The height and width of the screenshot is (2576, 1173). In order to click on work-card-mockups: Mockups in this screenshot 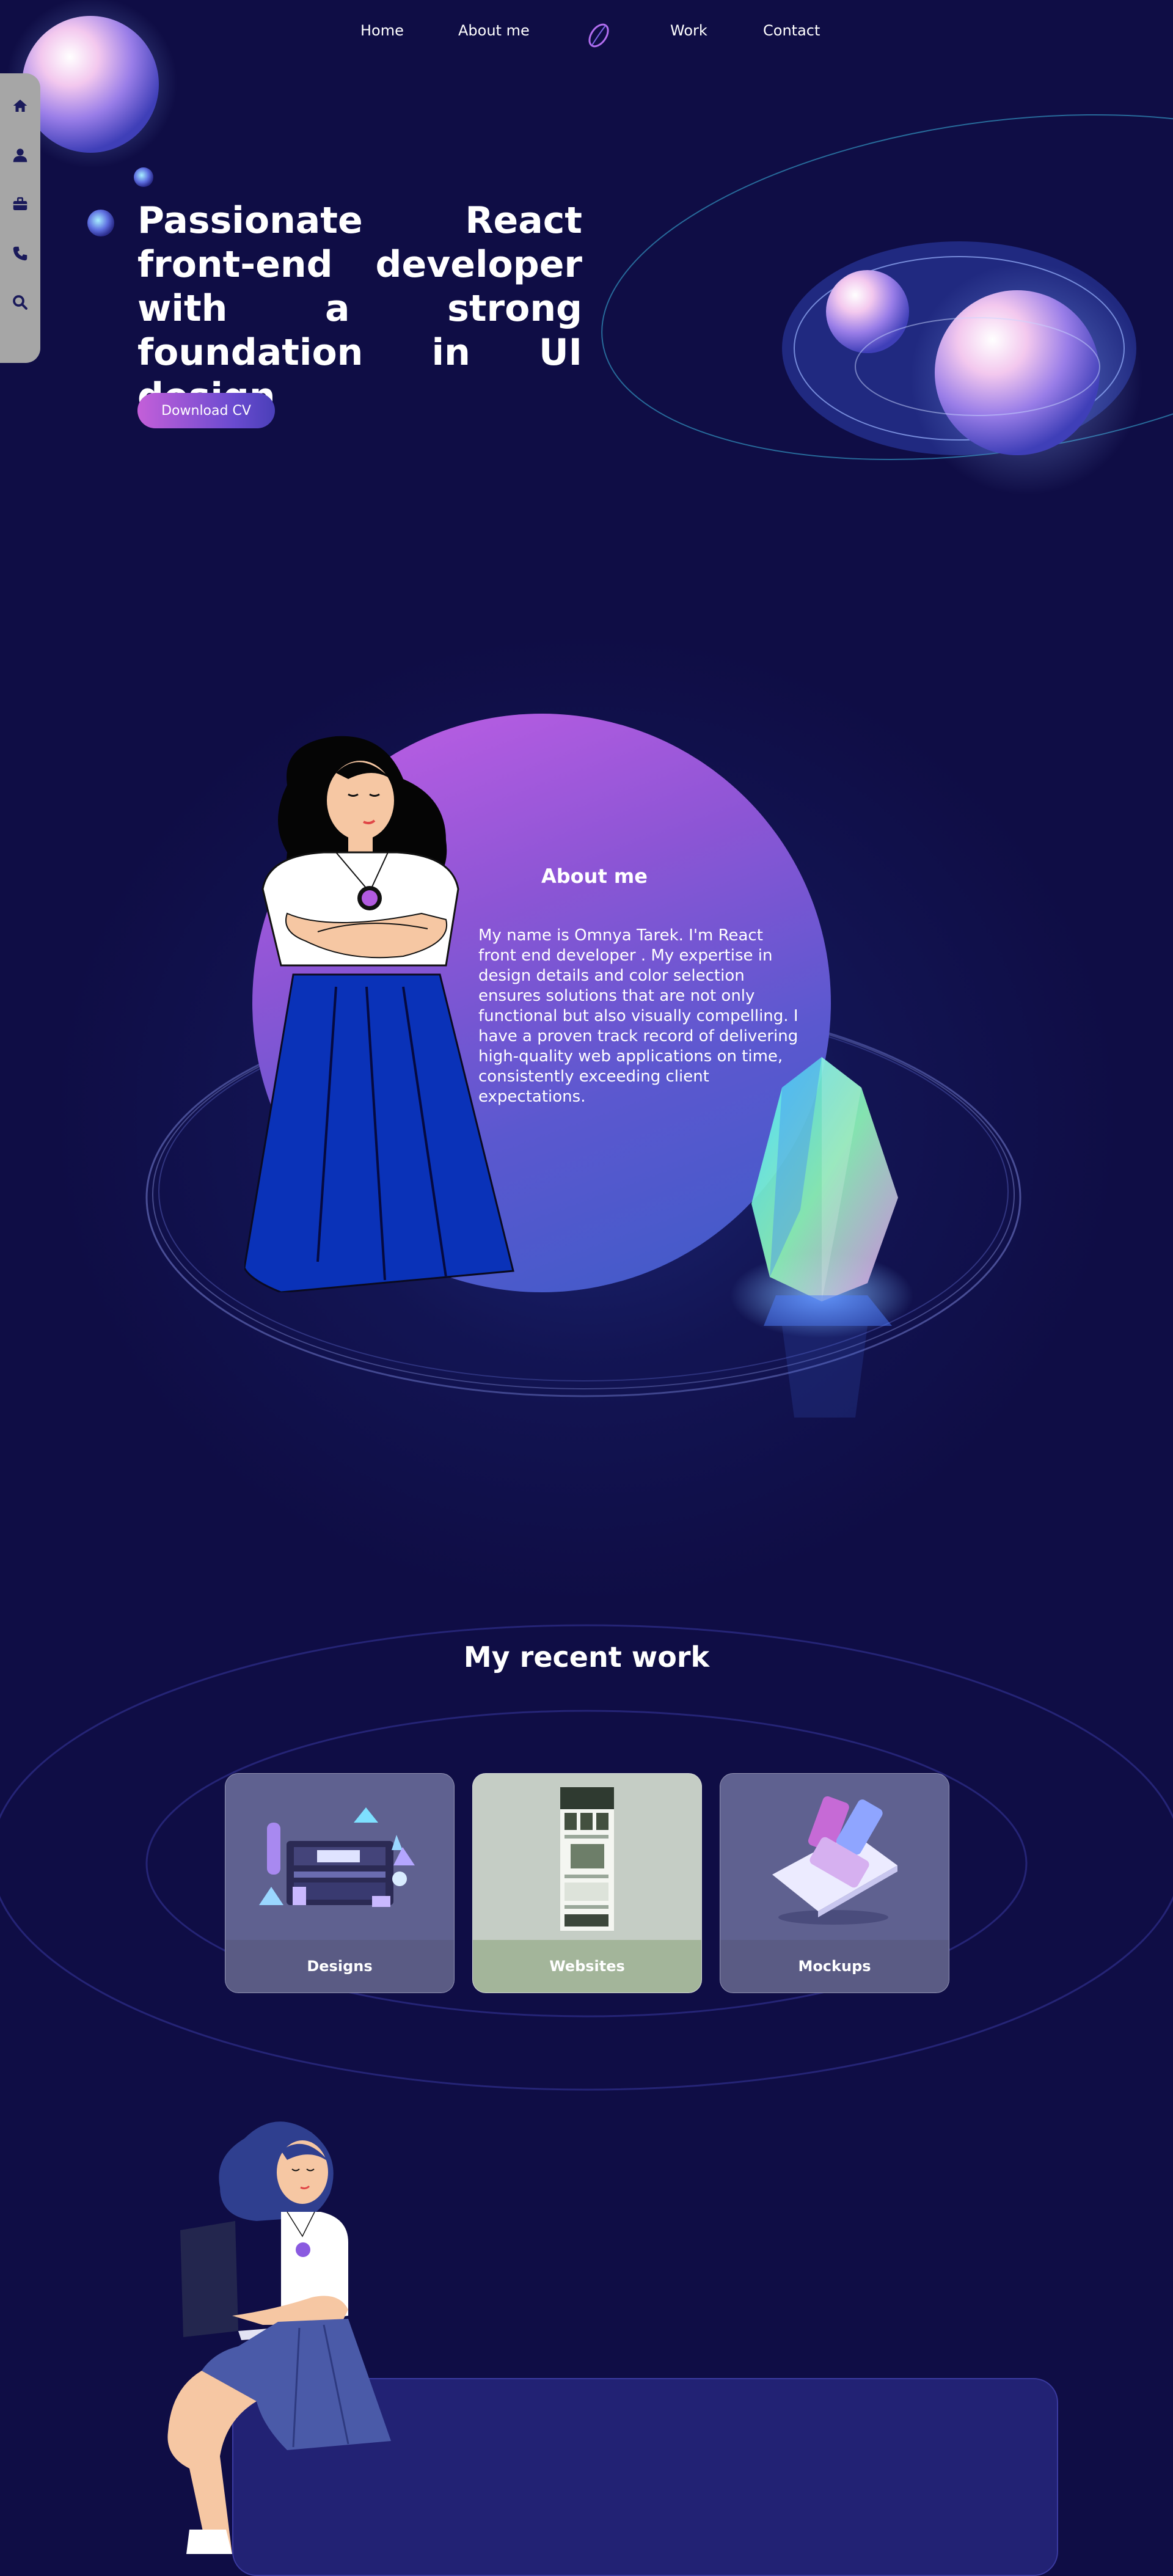, I will do `click(835, 1883)`.